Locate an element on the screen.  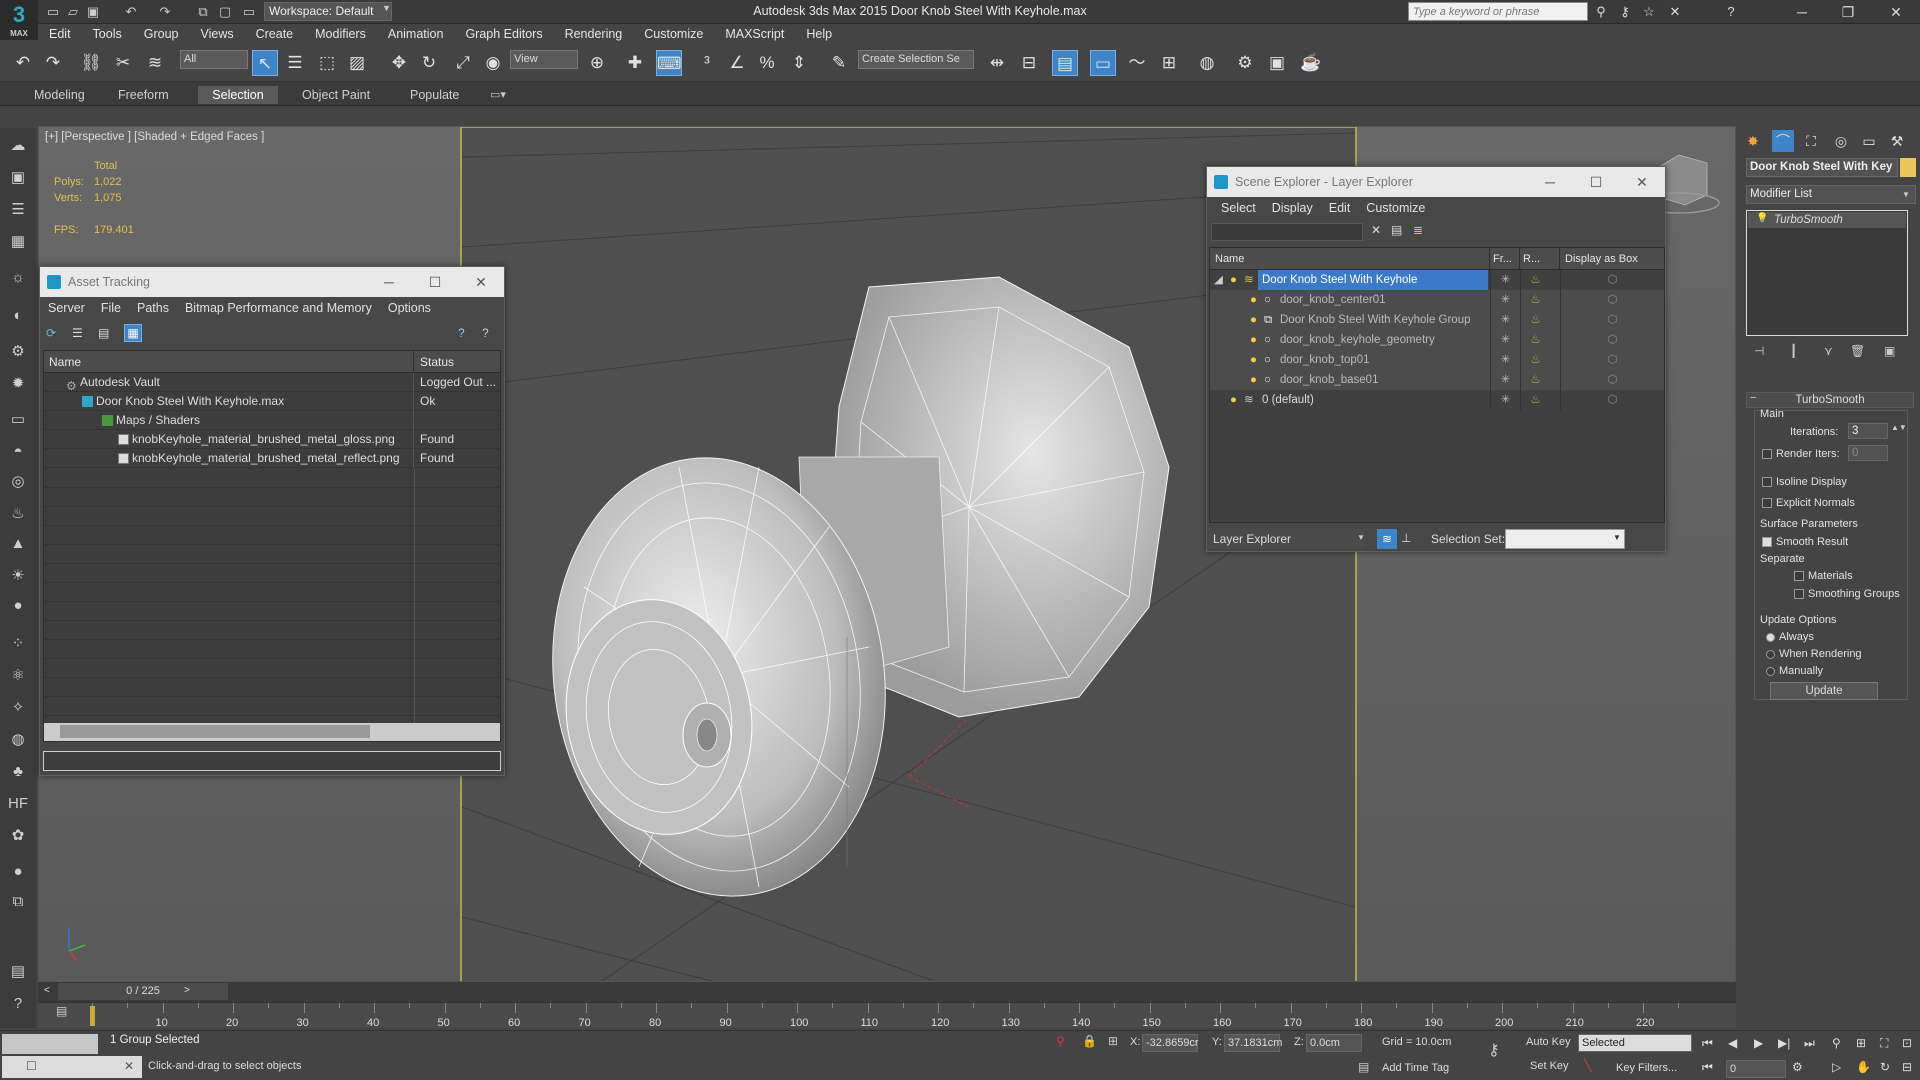
render-setup-icon: ⚙ is located at coordinates (1245, 63).